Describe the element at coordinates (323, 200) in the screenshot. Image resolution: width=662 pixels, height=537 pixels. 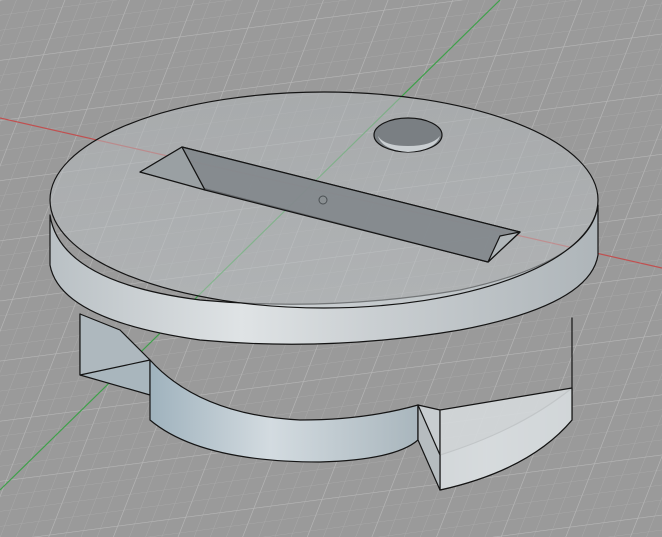
I see `origin-marker` at that location.